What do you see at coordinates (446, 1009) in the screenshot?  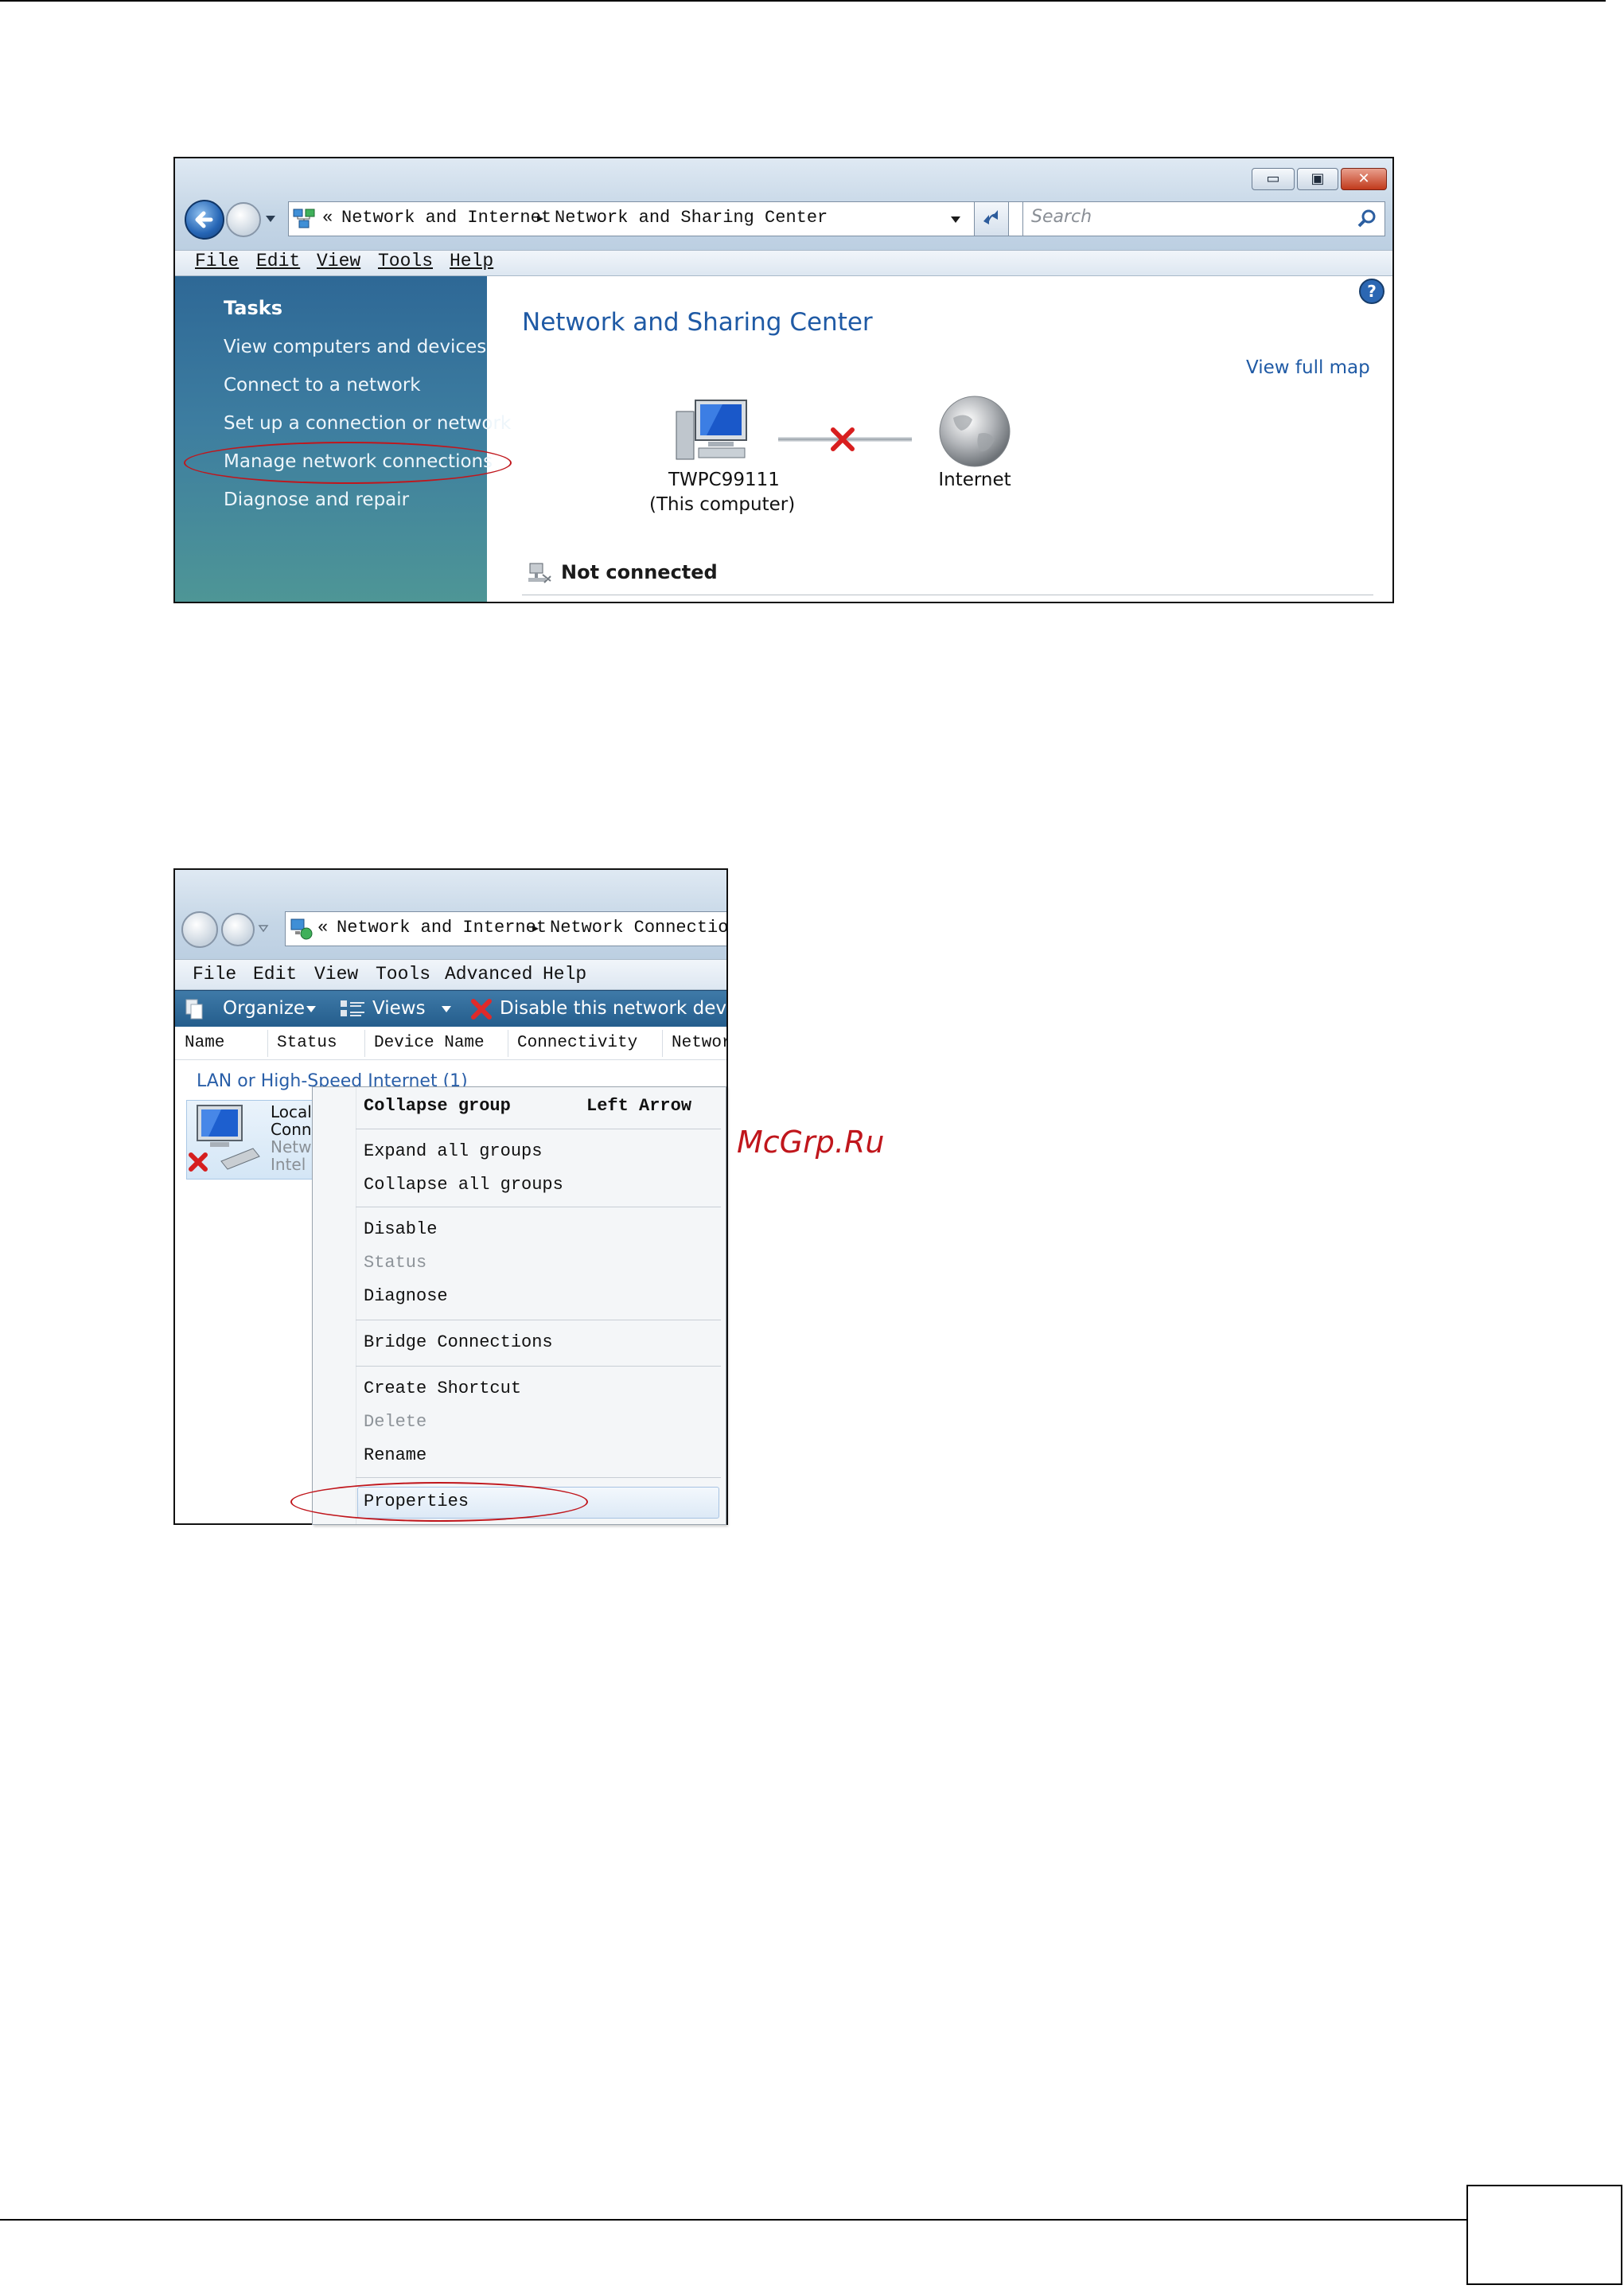 I see `views-dropdown-icon` at bounding box center [446, 1009].